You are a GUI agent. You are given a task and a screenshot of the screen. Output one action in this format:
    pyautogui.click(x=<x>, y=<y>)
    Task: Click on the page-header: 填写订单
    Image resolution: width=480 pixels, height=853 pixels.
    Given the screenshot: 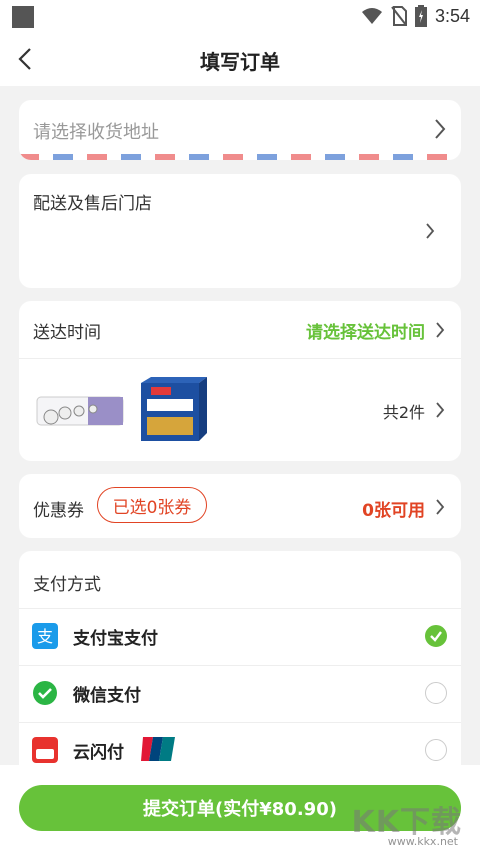 What is the action you would take?
    pyautogui.click(x=240, y=60)
    